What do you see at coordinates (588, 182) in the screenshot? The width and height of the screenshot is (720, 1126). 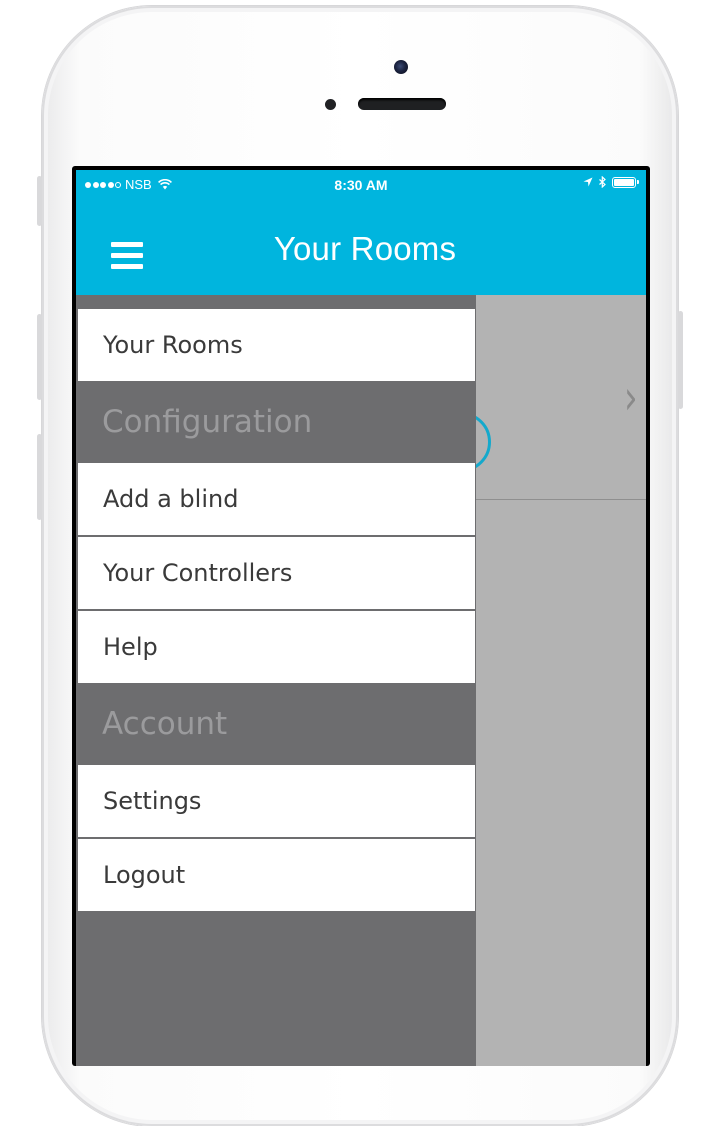 I see `location-arrow-icon` at bounding box center [588, 182].